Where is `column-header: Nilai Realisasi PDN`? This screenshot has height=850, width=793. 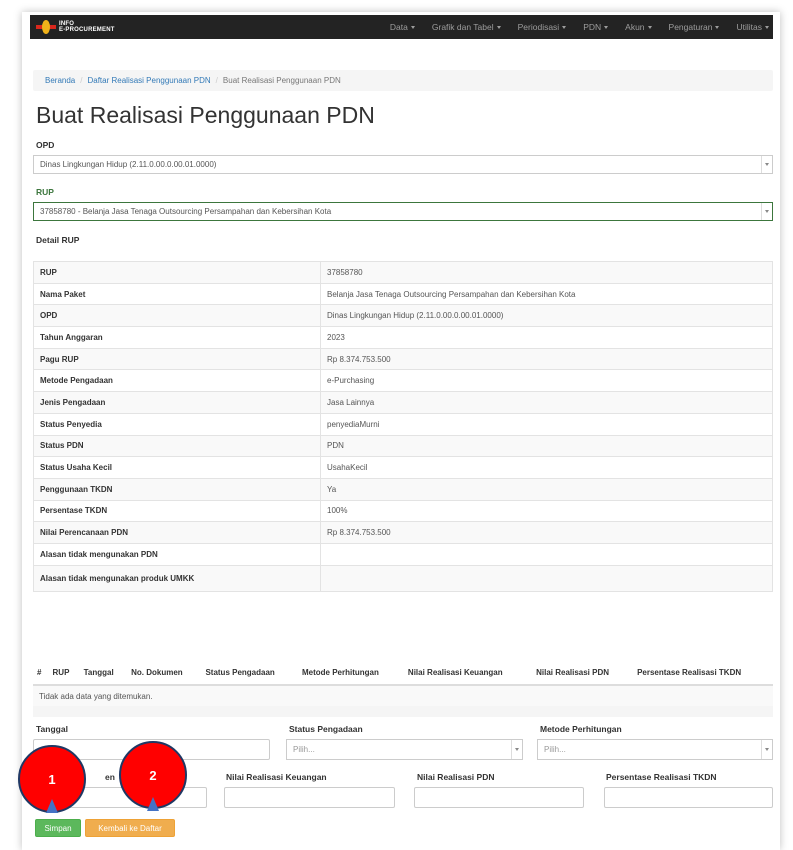
column-header: Nilai Realisasi PDN is located at coordinates (583, 673).